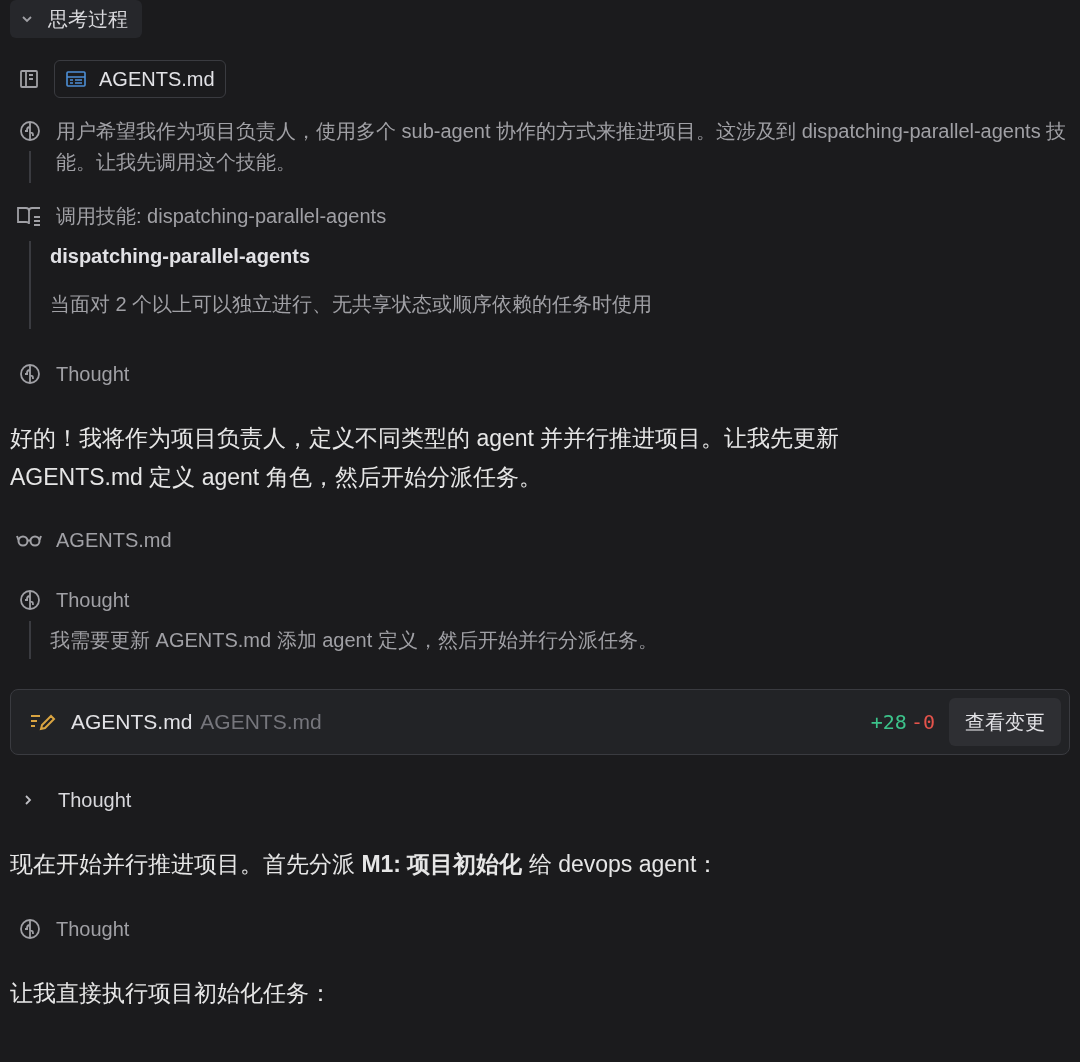  What do you see at coordinates (562, 147) in the screenshot?
I see `thought-text: 用户希望我作为项目负责人，使用多个 sub-agent 协作的方式来推进项目。这涉及到 dispatching-parallel-agents 技能。让我先调用这个技能。` at bounding box center [562, 147].